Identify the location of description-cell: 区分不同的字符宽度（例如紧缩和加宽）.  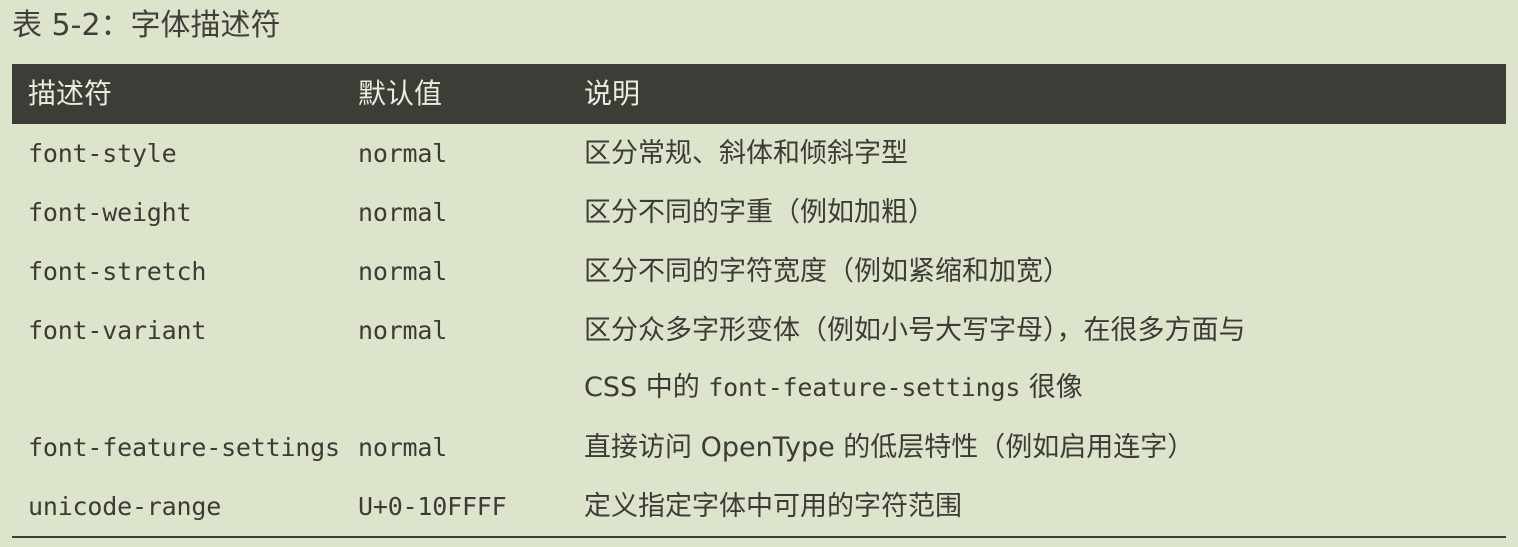
(827, 271).